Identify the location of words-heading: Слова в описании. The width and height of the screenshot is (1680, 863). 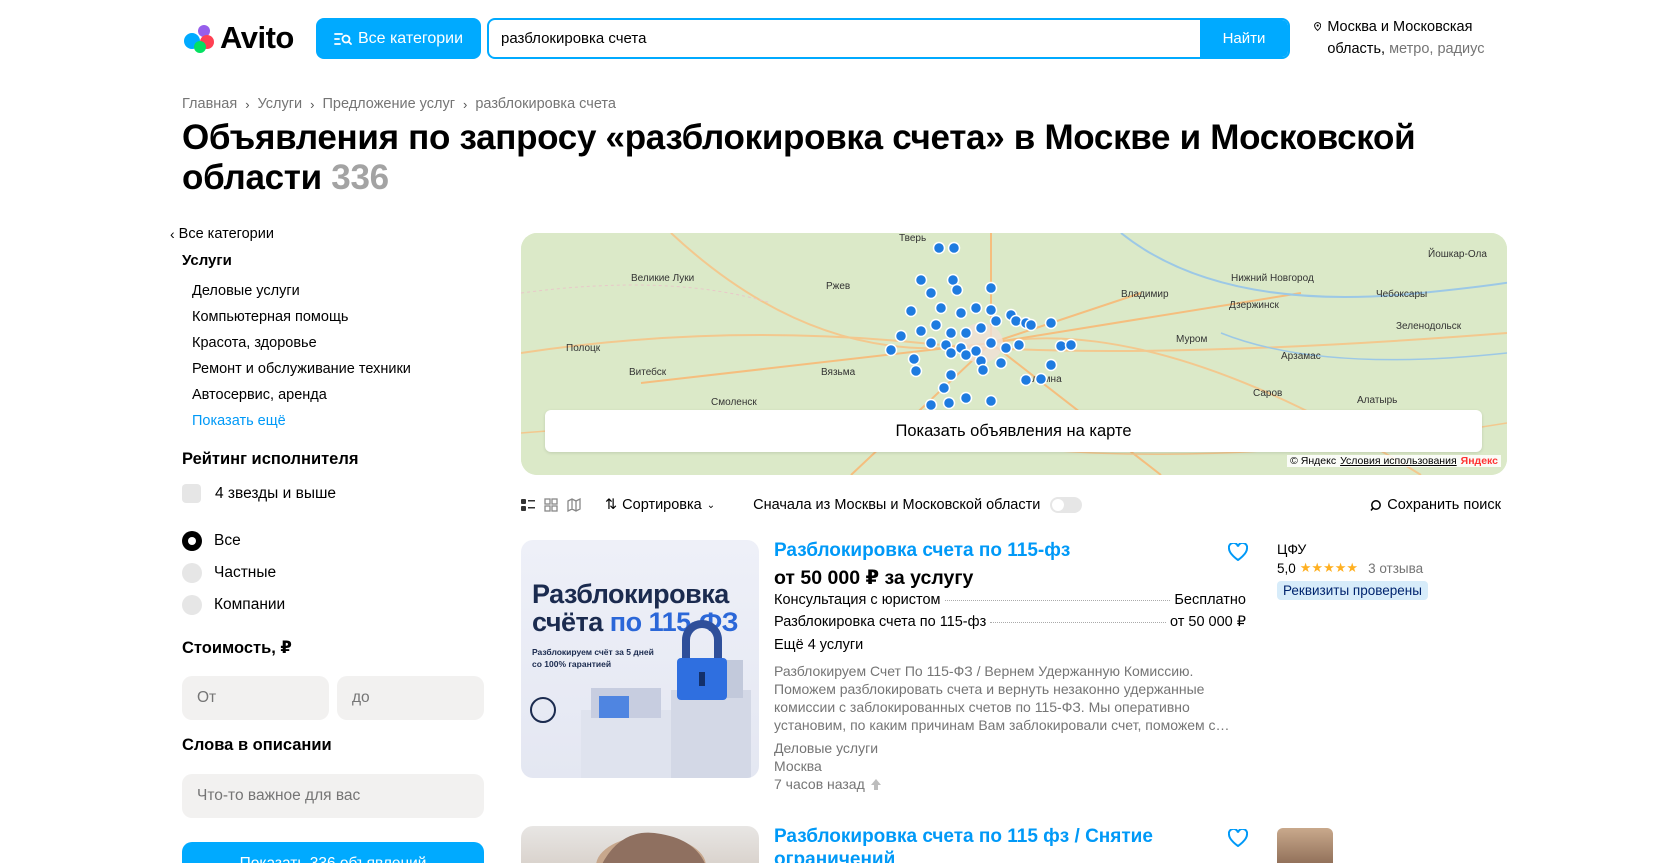
(257, 745).